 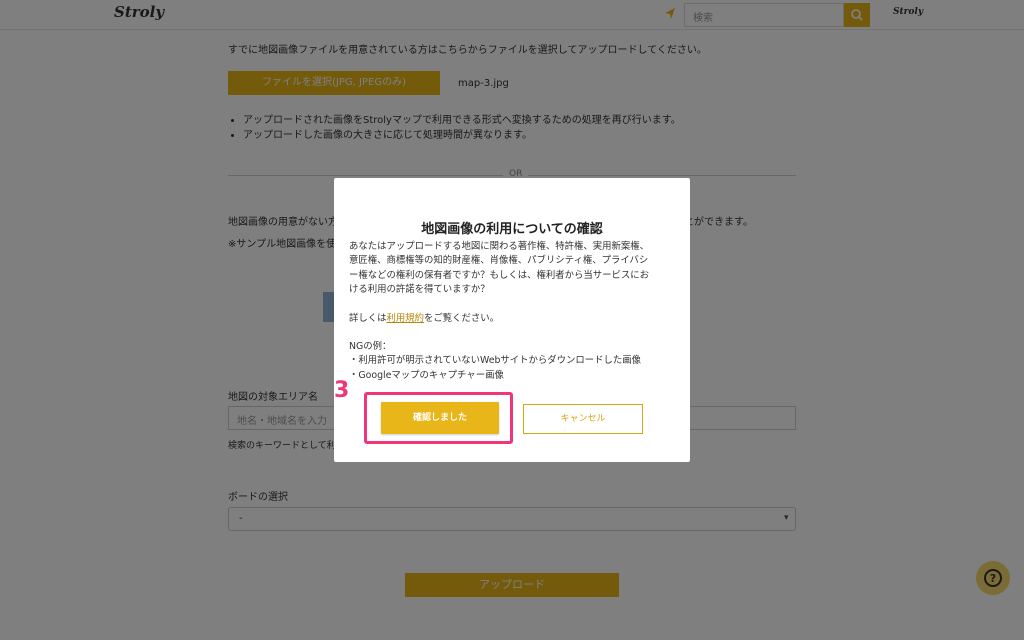 I want to click on dialog-title: 地図画像の利用についての確認, so click(x=512, y=229).